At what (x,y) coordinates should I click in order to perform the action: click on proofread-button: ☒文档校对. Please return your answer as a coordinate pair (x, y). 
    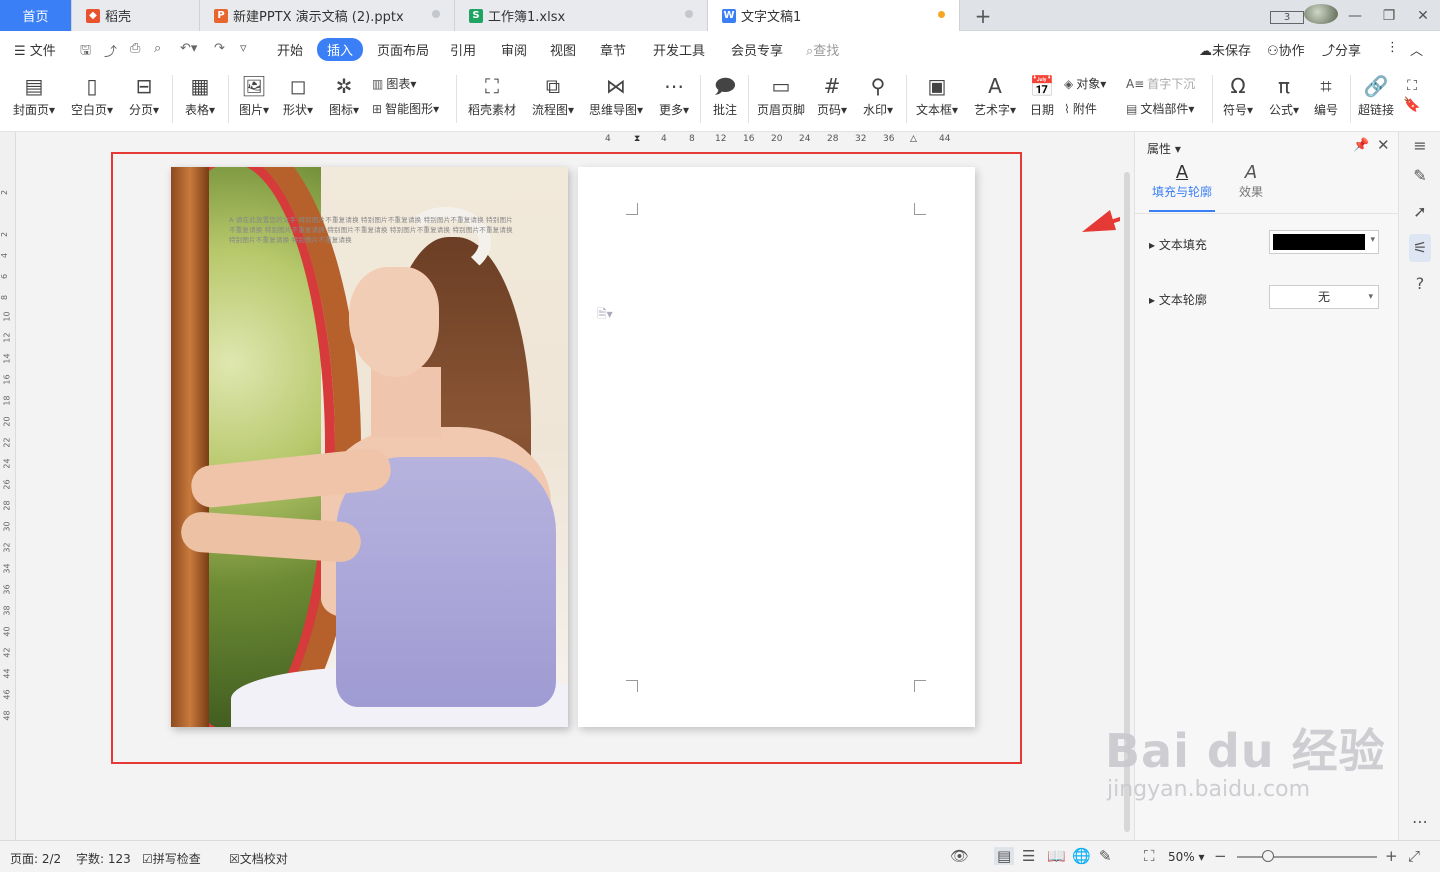
    Looking at the image, I should click on (258, 858).